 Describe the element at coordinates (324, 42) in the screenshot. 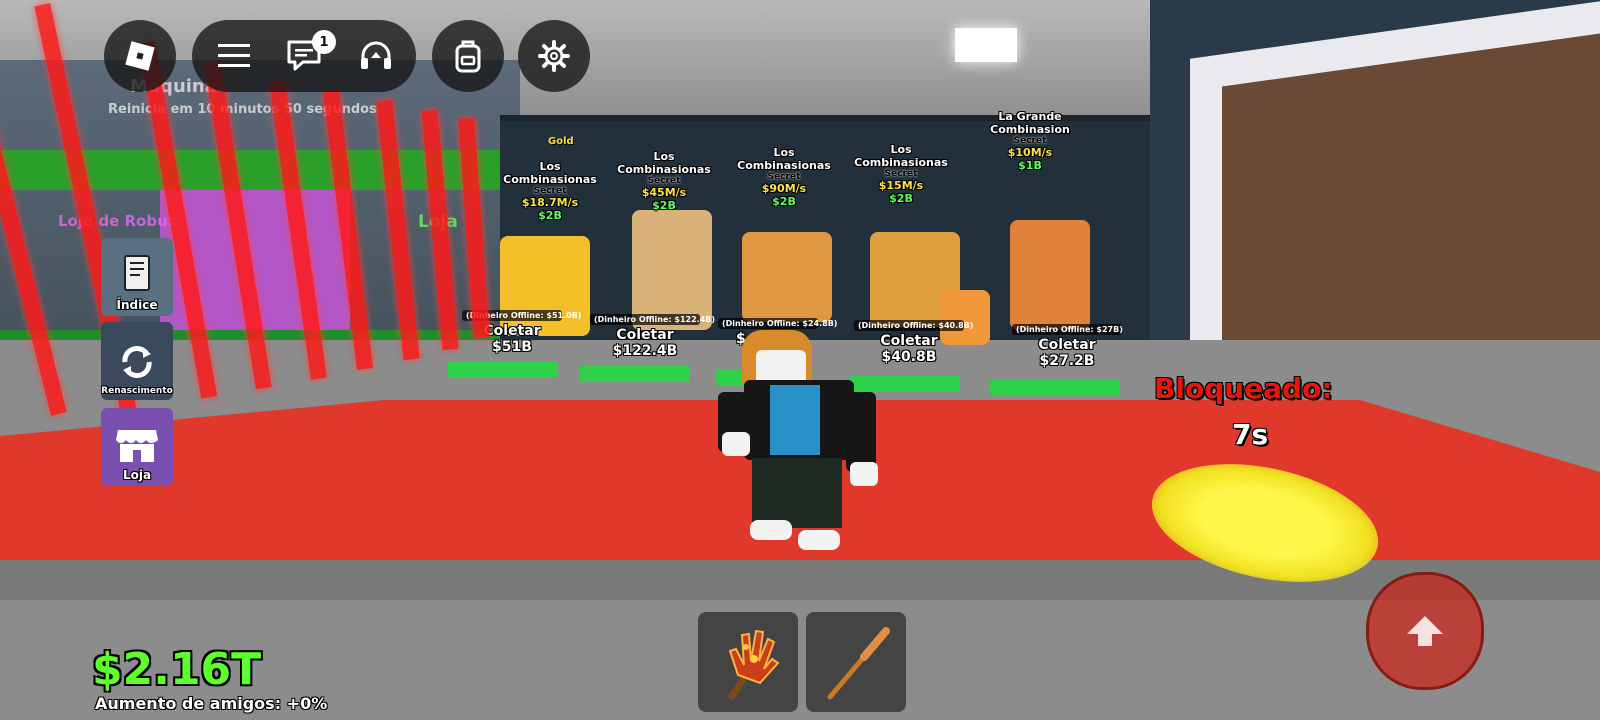

I see `chat-notification-badge: 1` at that location.